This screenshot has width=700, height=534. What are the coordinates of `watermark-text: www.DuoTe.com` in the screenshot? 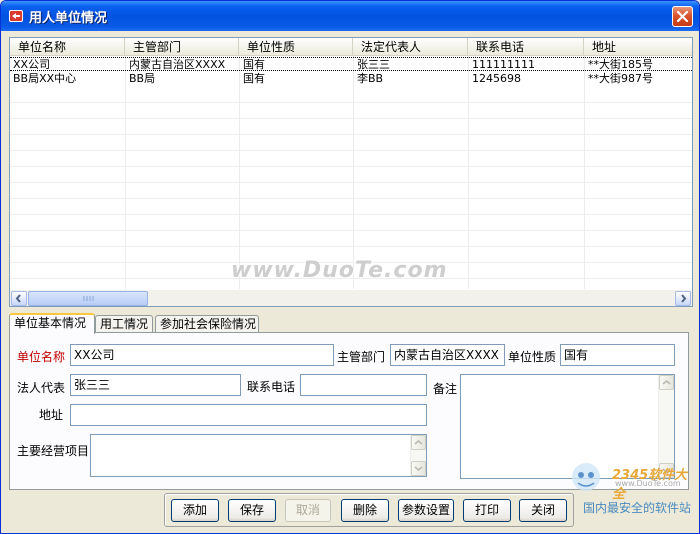 It's located at (339, 270).